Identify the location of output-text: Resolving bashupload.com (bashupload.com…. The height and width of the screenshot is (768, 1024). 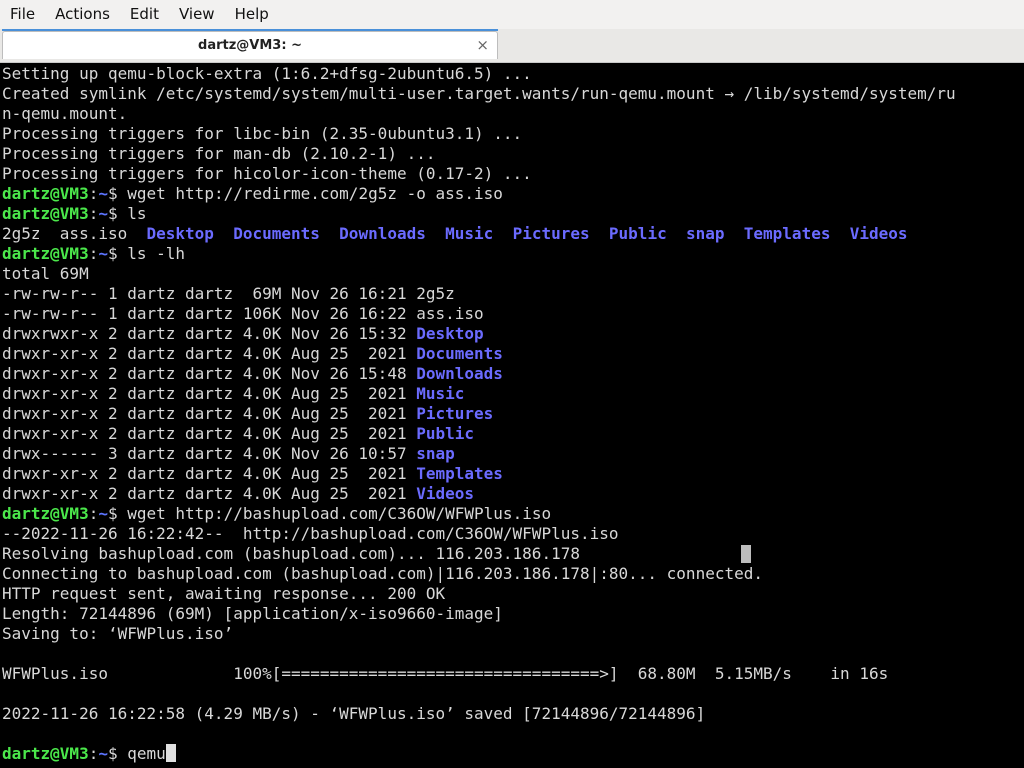
(291, 553).